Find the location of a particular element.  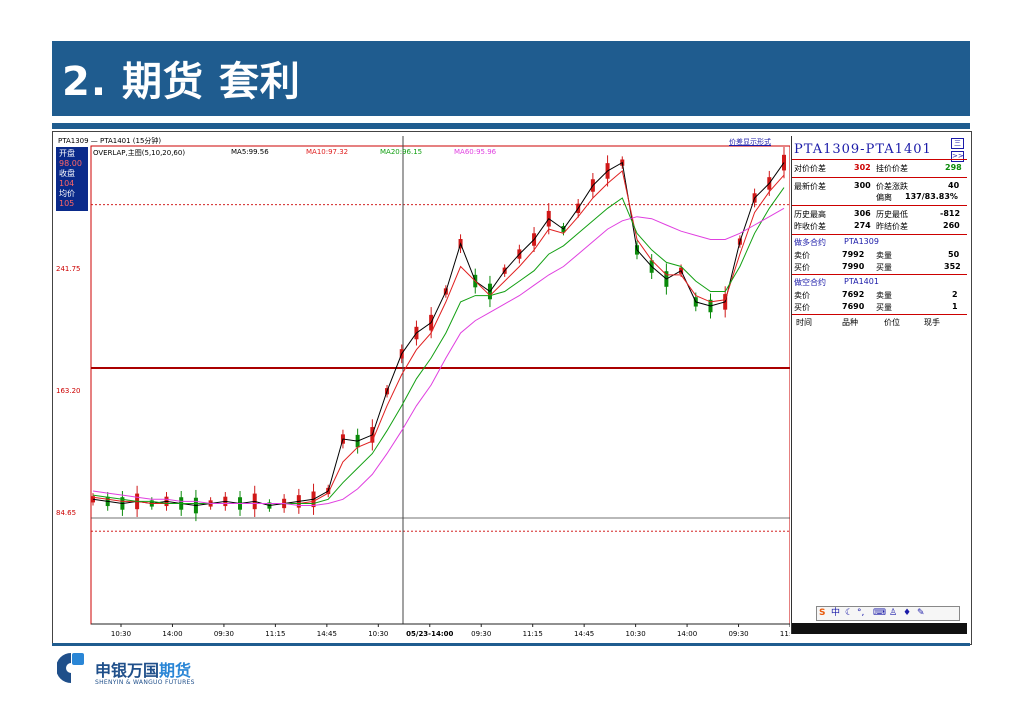

skin-icon: ♦ is located at coordinates (907, 613).